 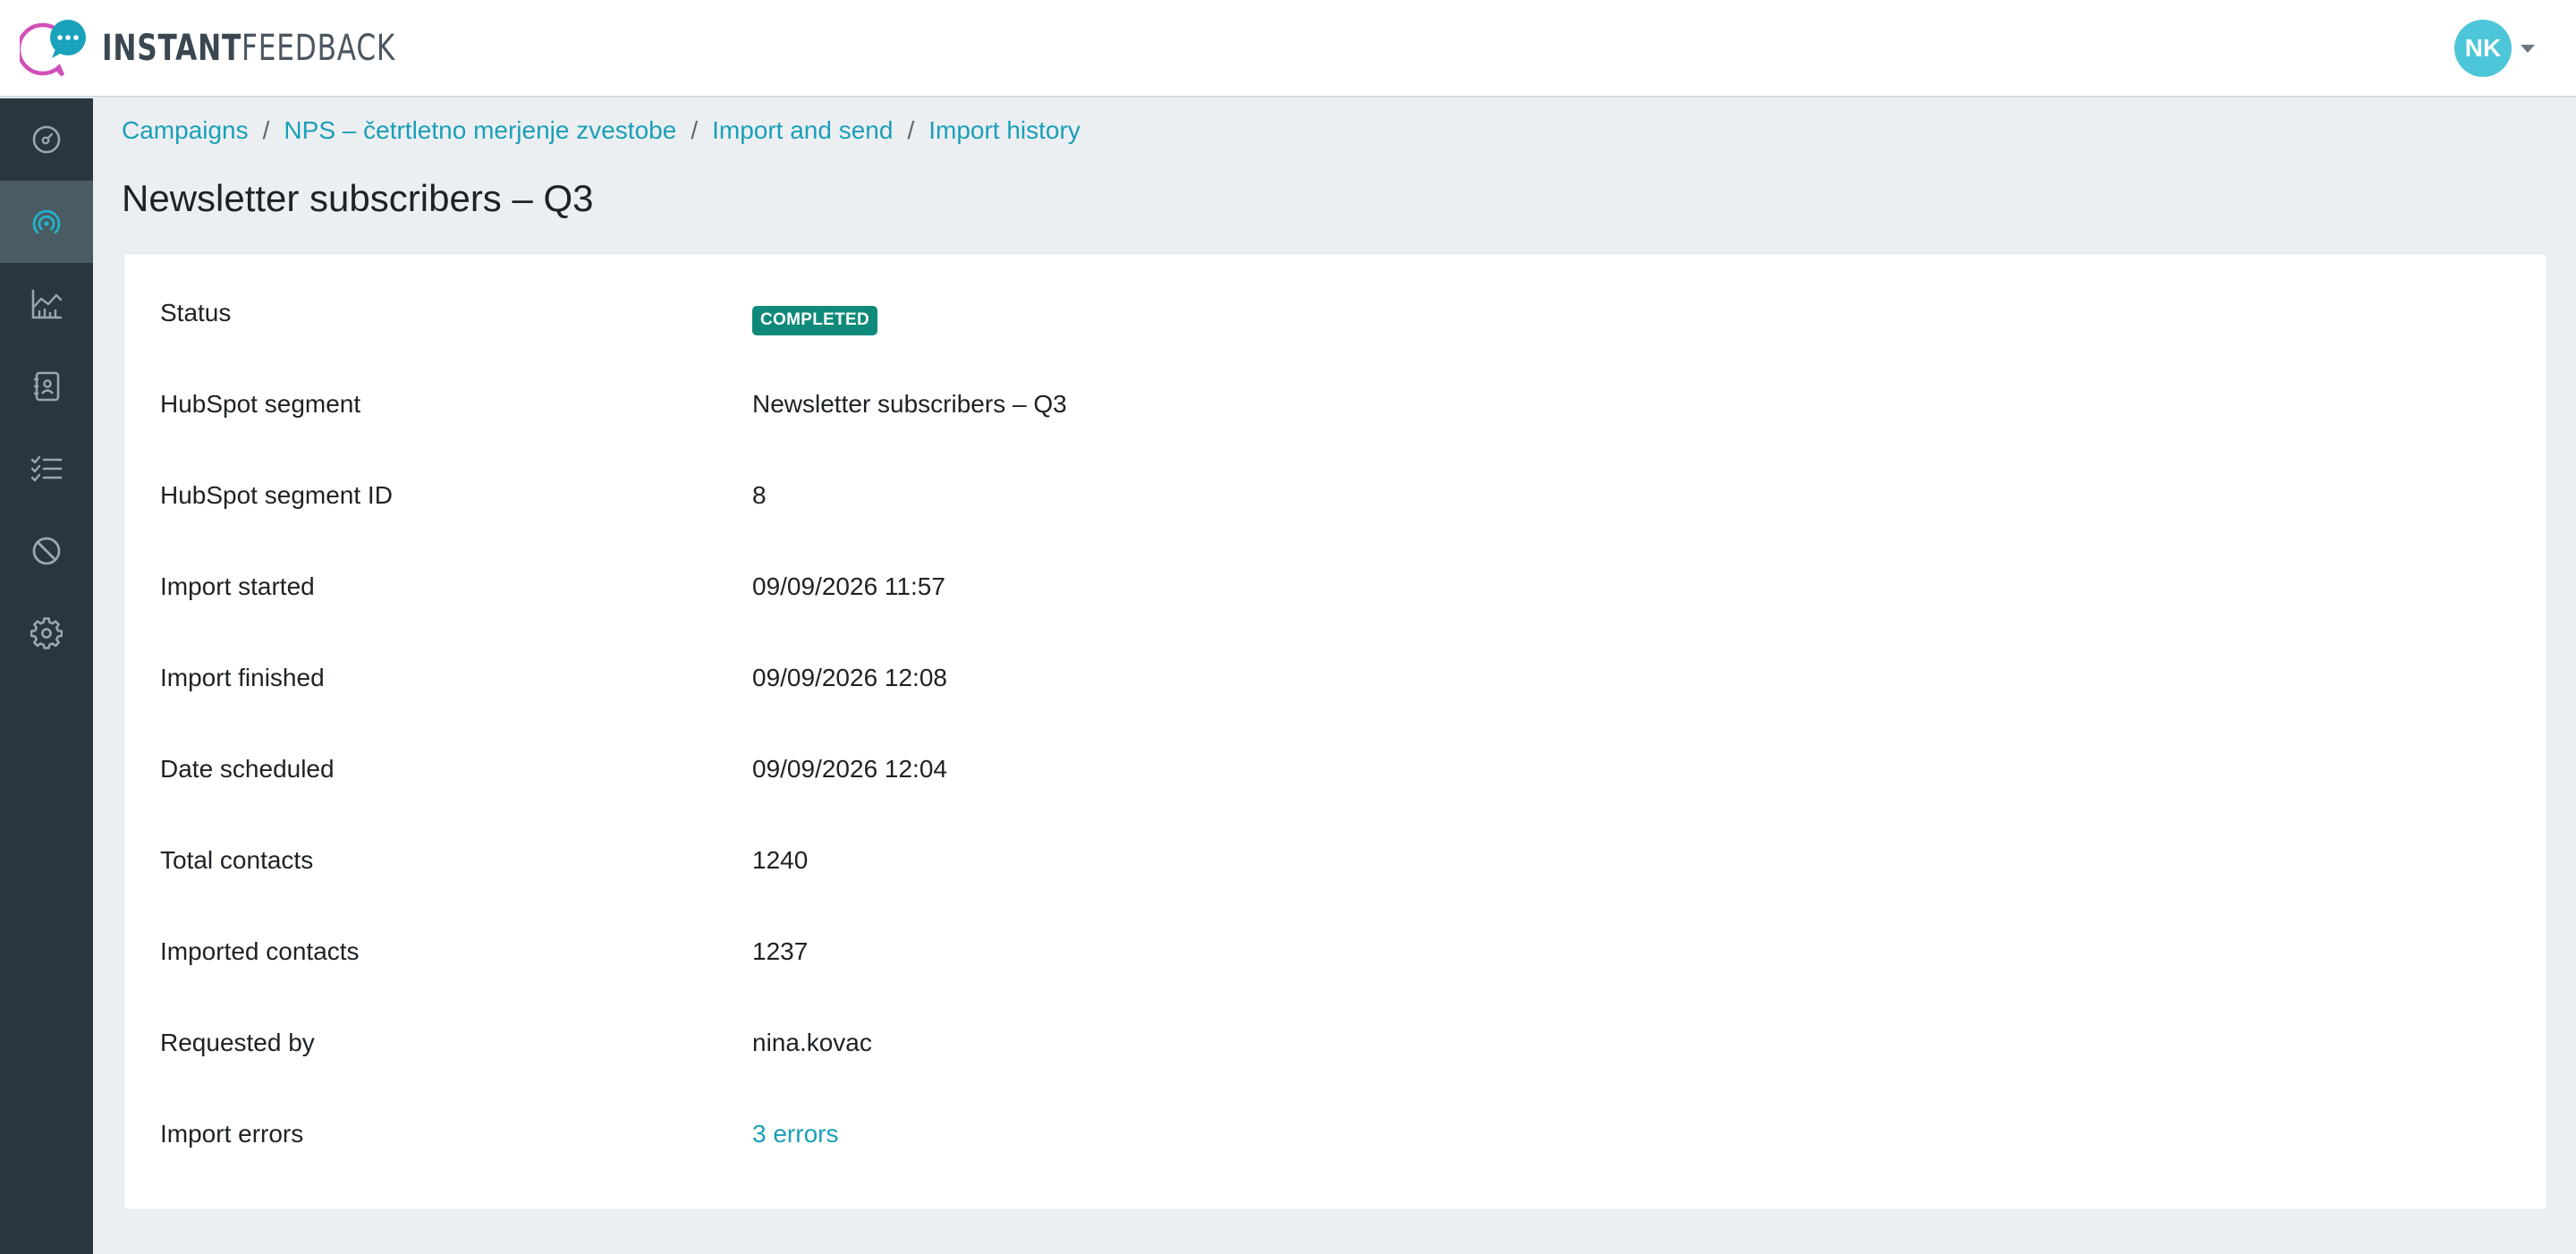 I want to click on contacts-book-icon, so click(x=47, y=386).